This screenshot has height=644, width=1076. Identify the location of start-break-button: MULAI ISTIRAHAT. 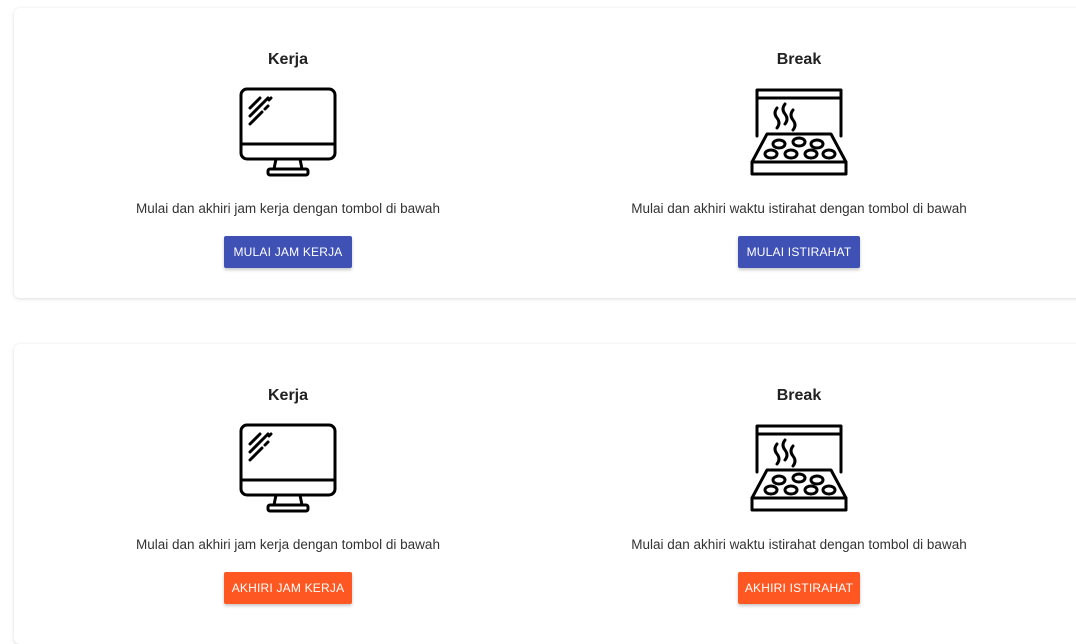
(799, 252).